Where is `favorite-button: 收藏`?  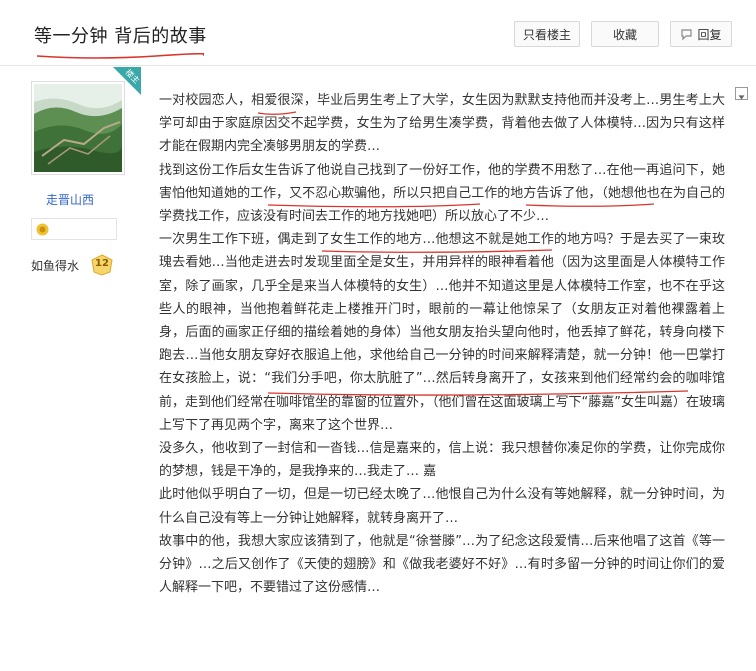 favorite-button: 收藏 is located at coordinates (625, 34).